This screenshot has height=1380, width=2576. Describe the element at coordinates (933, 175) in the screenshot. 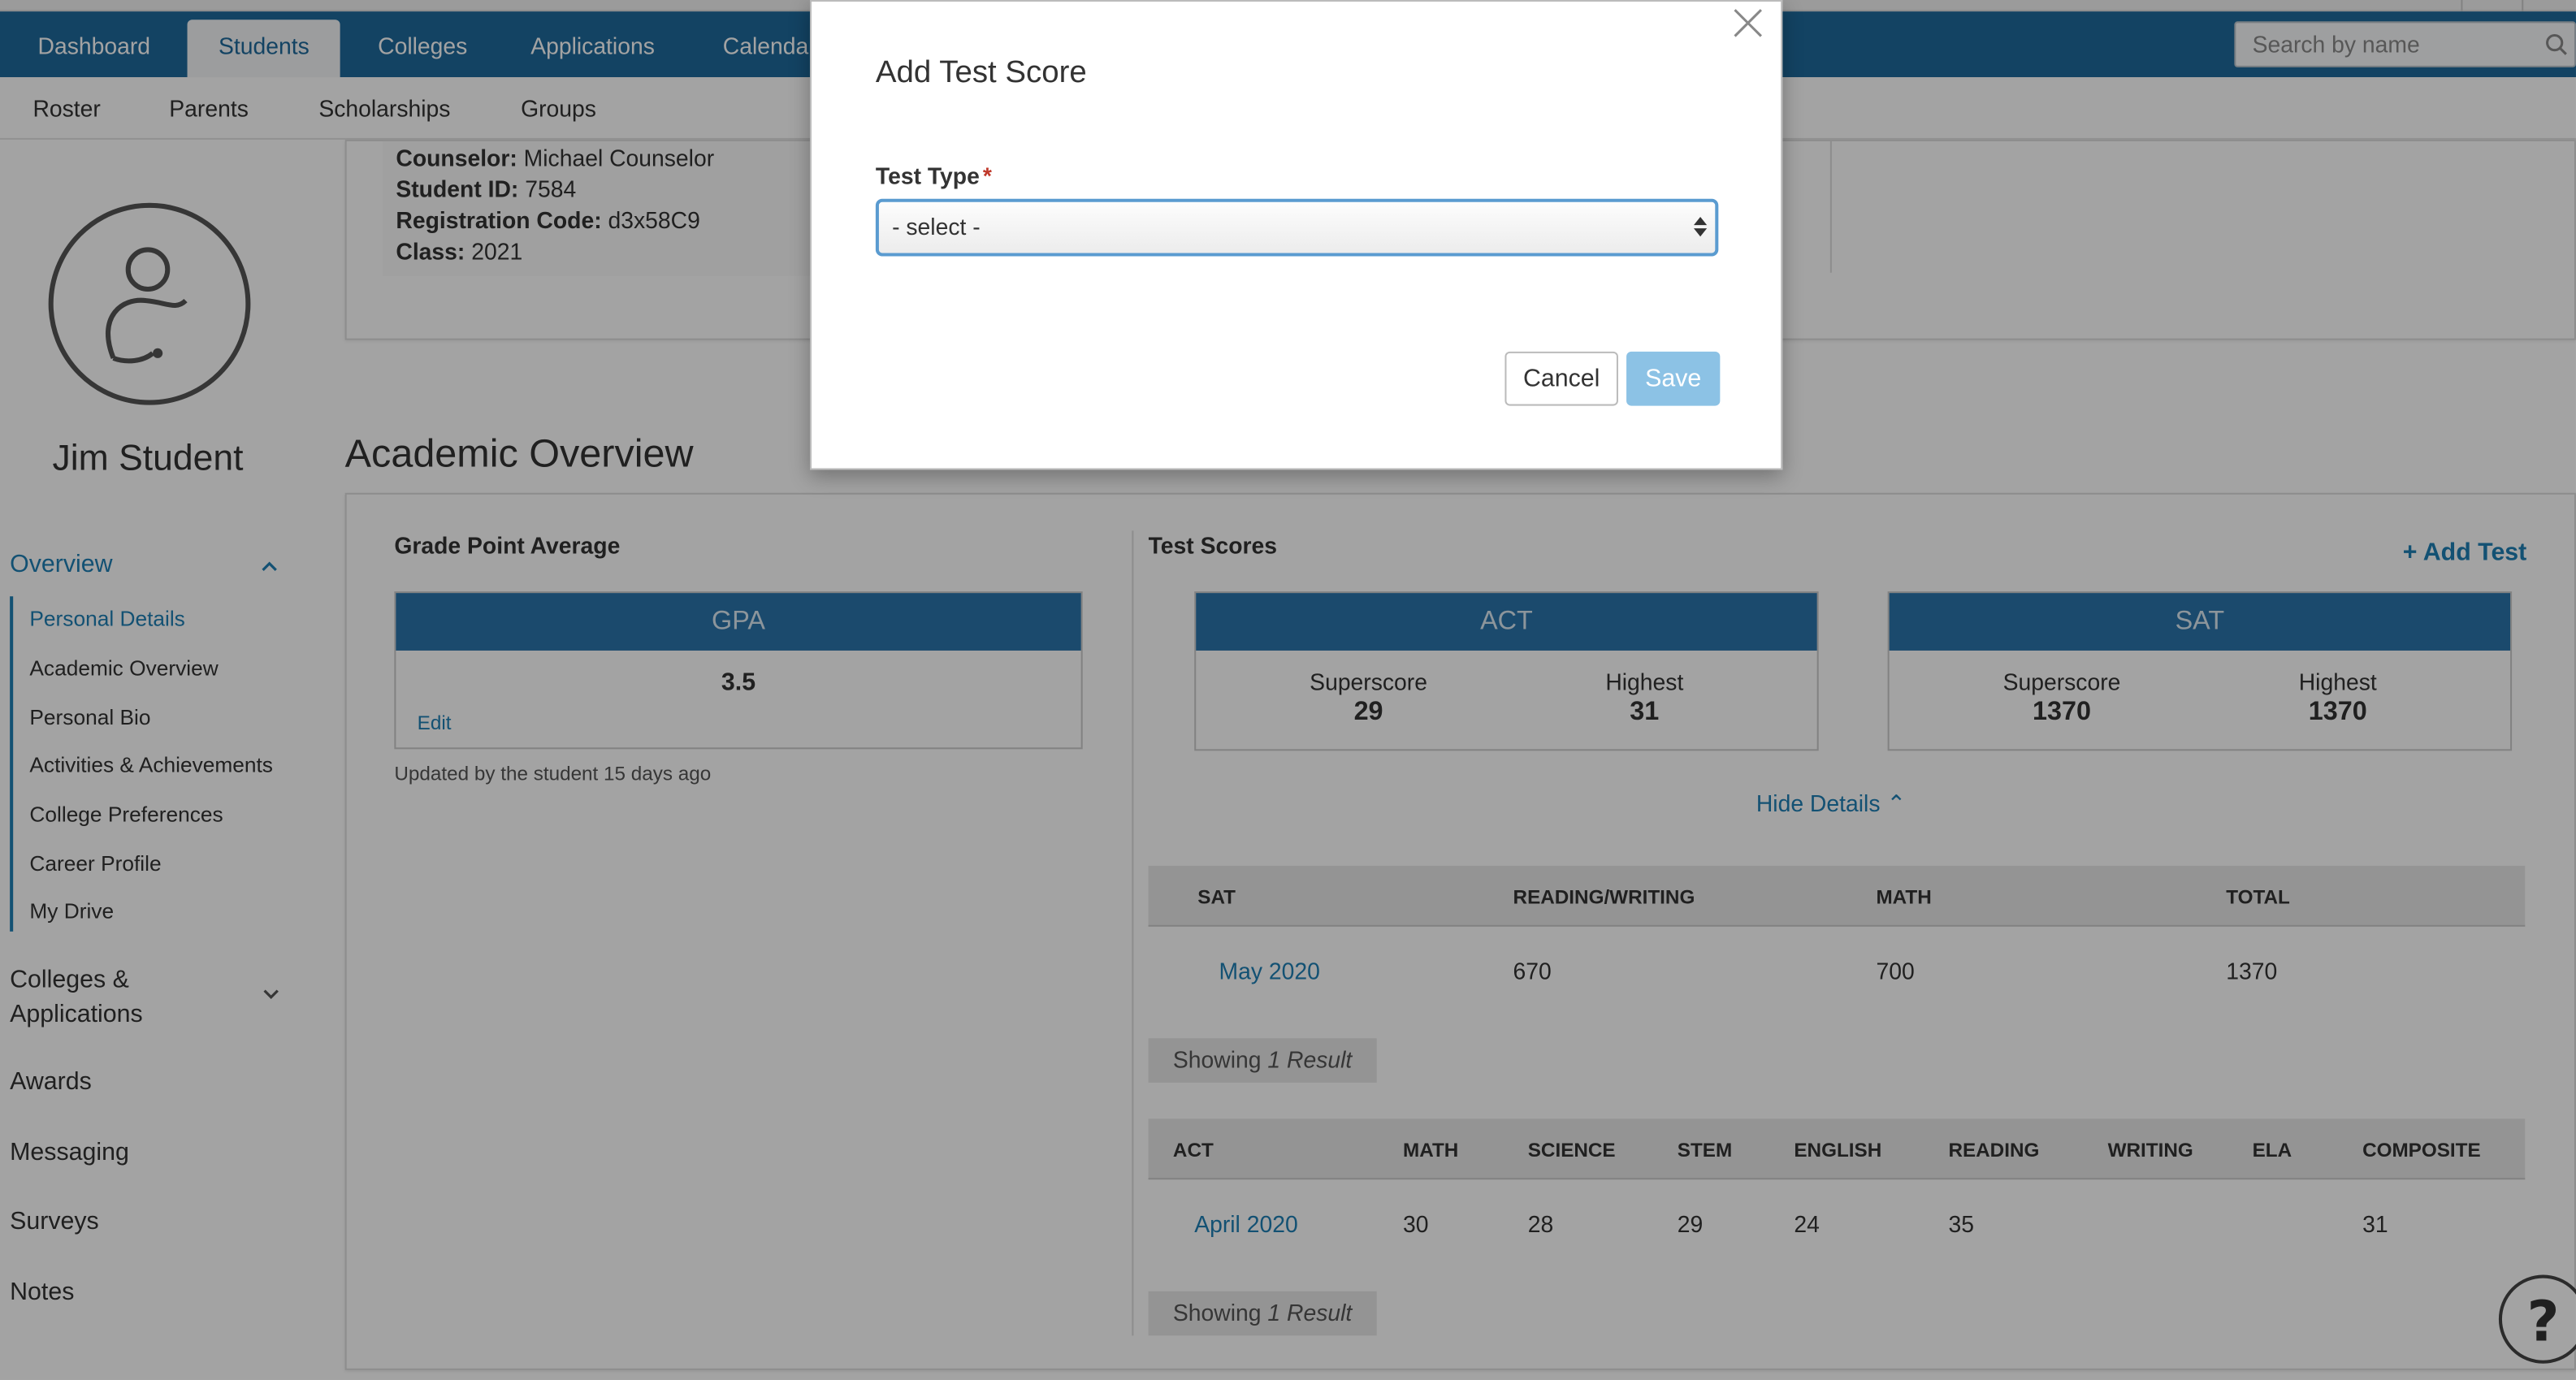

I see `test-type-label: Test Type *` at that location.